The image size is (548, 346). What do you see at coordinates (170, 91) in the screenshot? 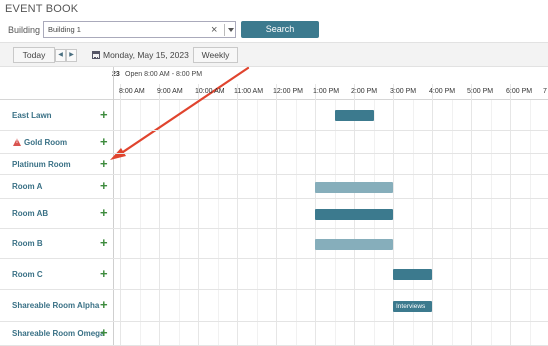
I see `hour-label: 9:00 AM` at bounding box center [170, 91].